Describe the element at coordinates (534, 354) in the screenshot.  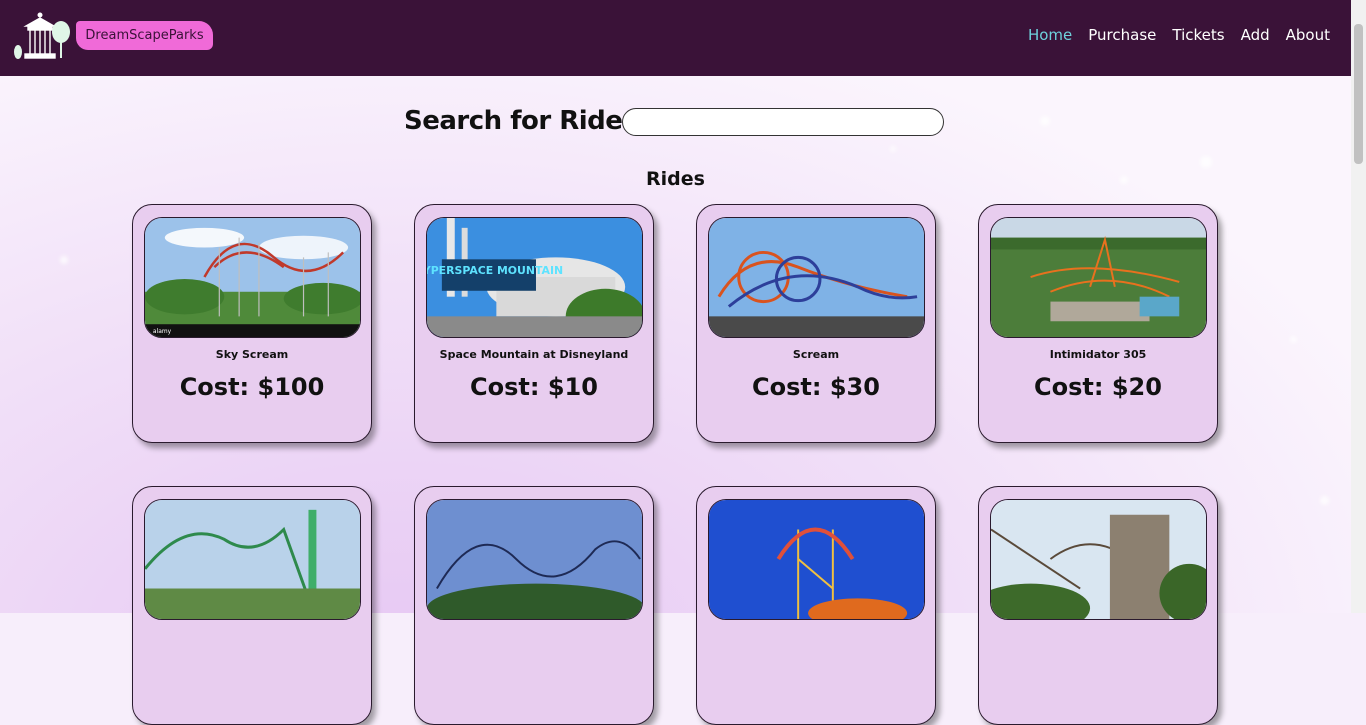
I see `ride-name: Space Mountain at Disneyland` at that location.